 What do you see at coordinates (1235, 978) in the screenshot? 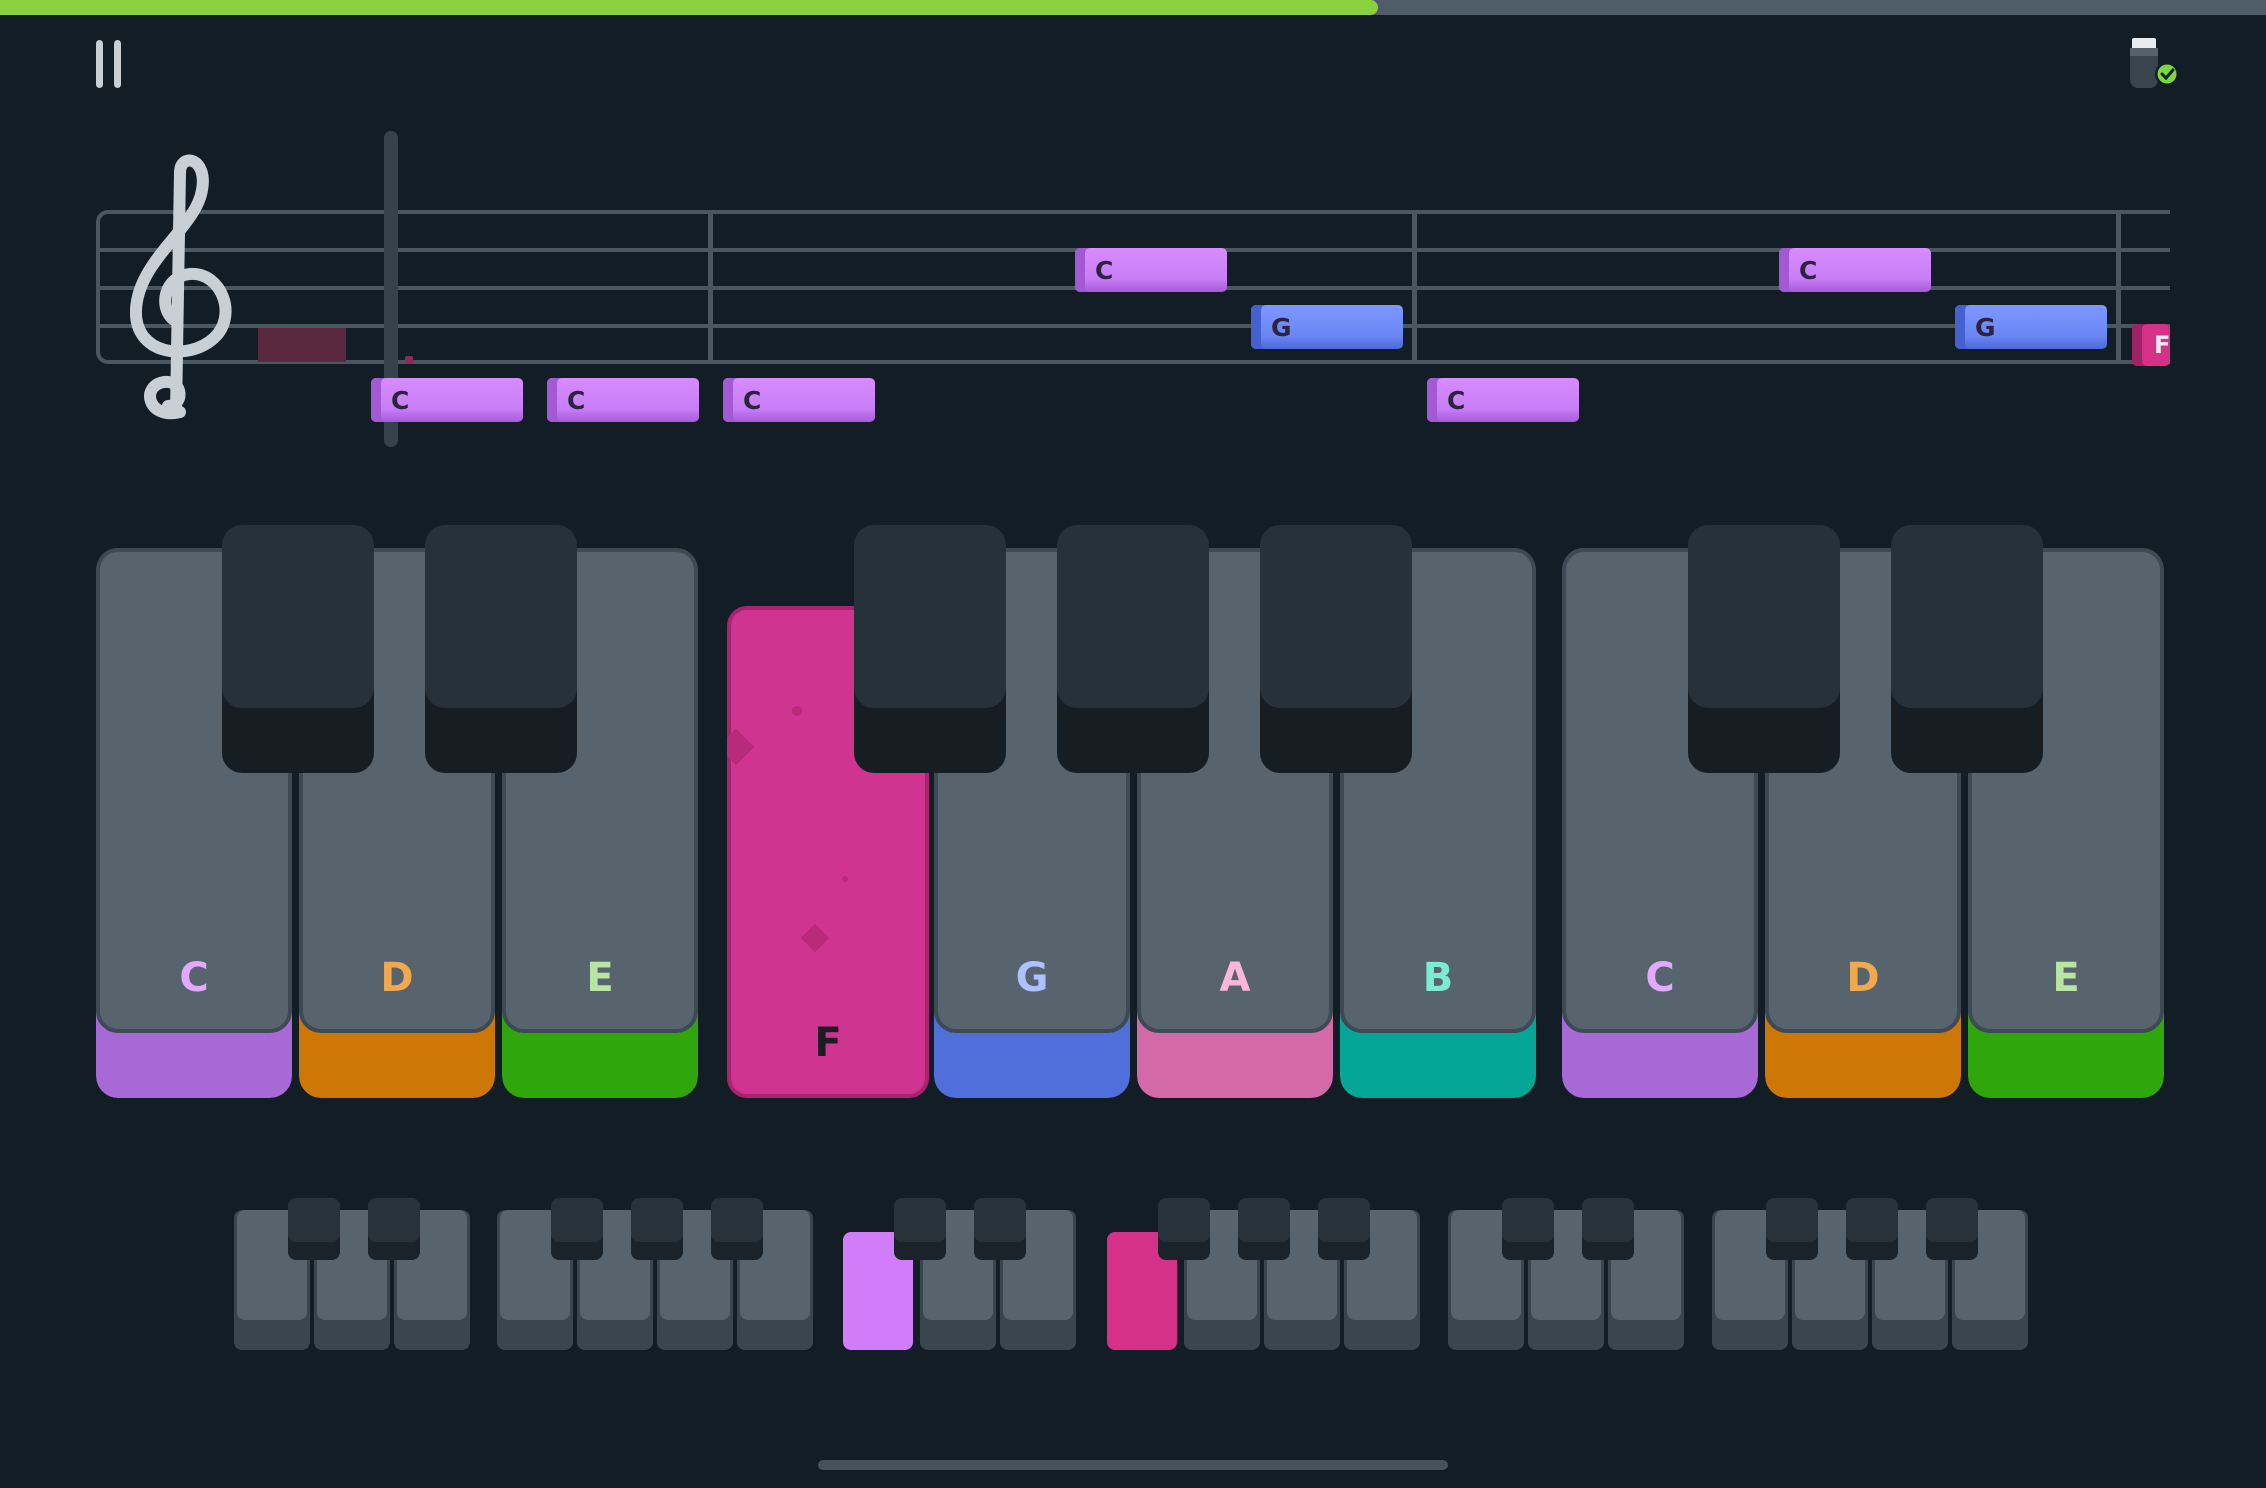
I see `key-label: A` at bounding box center [1235, 978].